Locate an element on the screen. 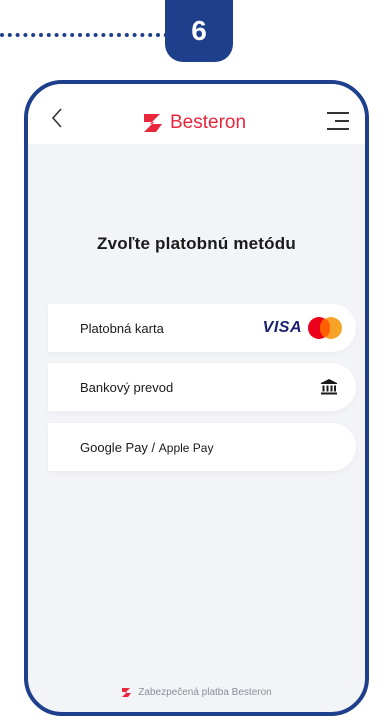 This screenshot has width=392, height=720. method-label: Google Pay / Apple Pay is located at coordinates (211, 447).